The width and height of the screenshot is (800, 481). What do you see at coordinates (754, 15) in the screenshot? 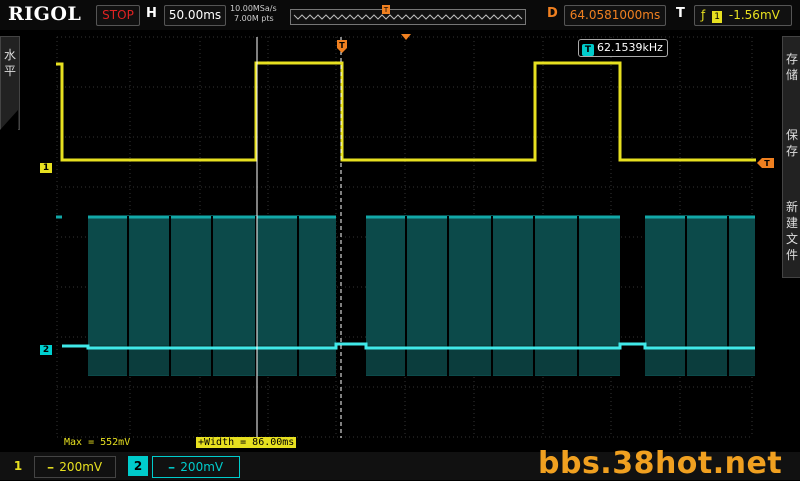
I see `trigger-level: -1.56mV` at bounding box center [754, 15].